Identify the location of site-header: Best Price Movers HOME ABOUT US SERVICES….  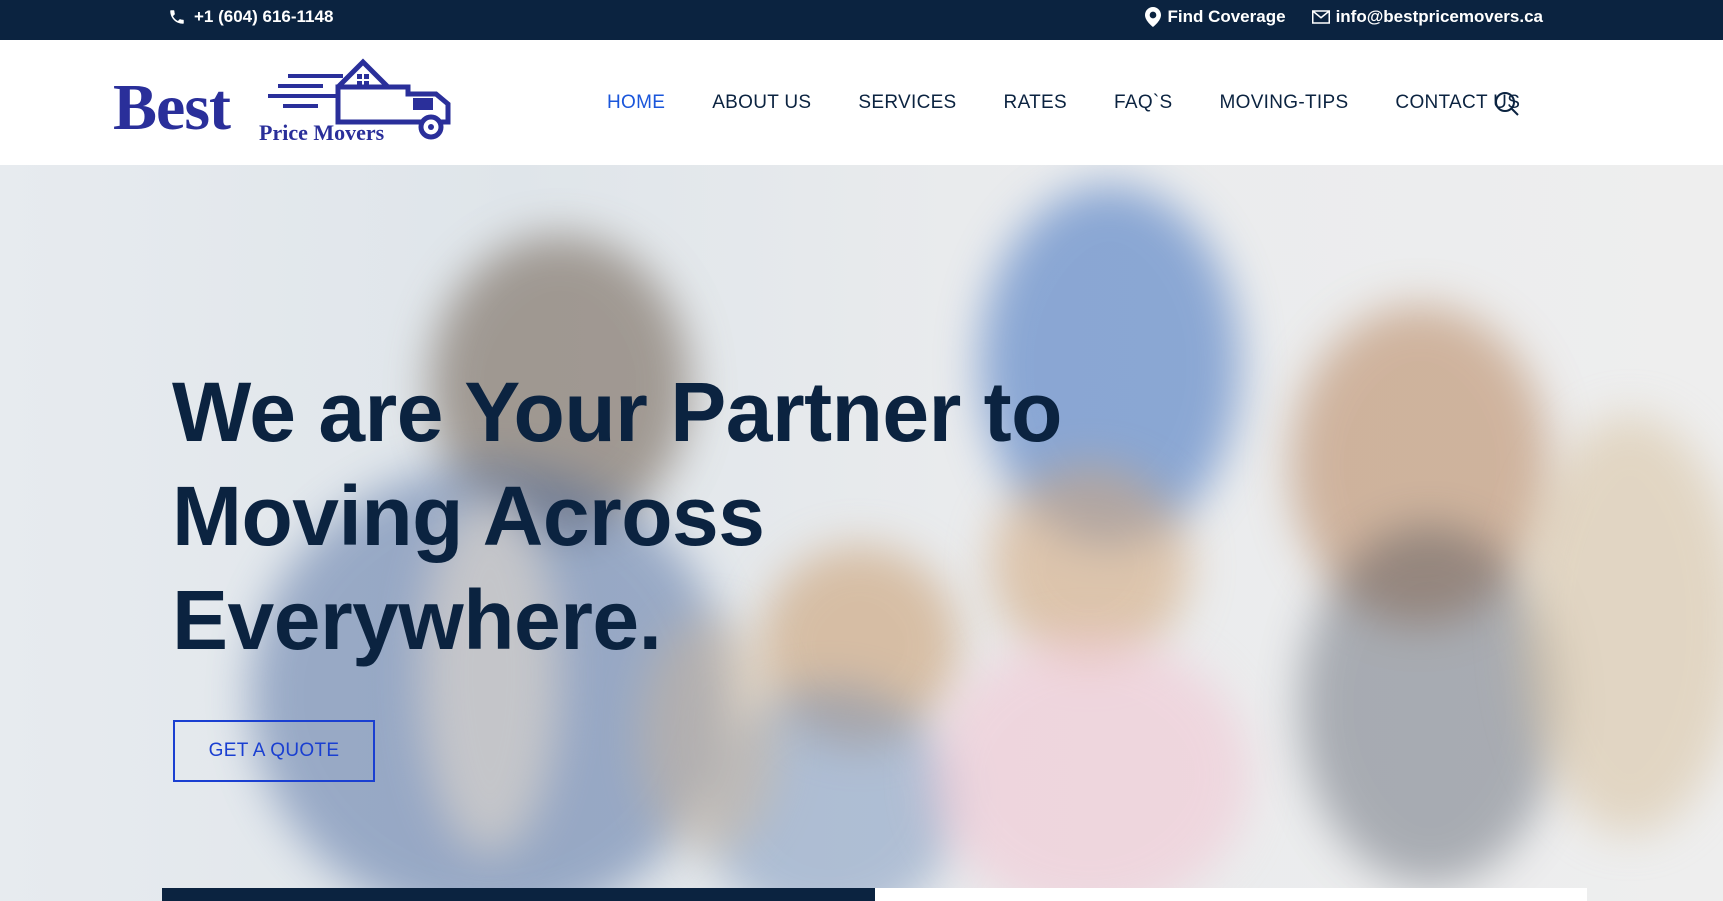
(861, 102).